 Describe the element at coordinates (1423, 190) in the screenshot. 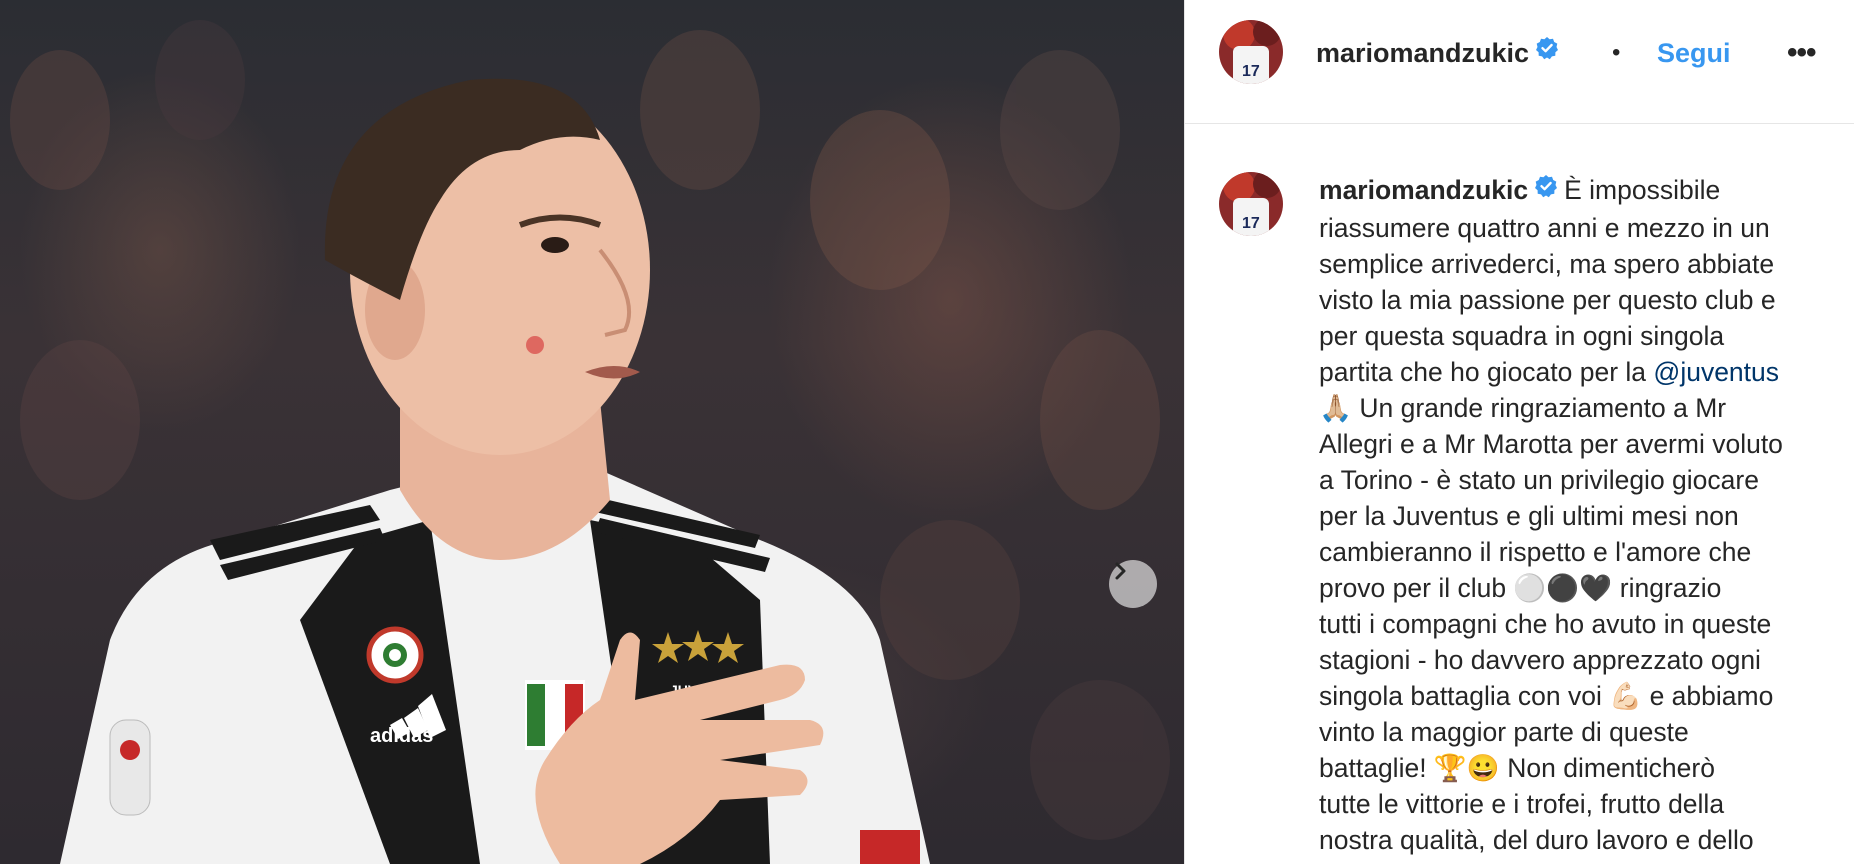

I see `caption-username: mariomandzukic` at that location.